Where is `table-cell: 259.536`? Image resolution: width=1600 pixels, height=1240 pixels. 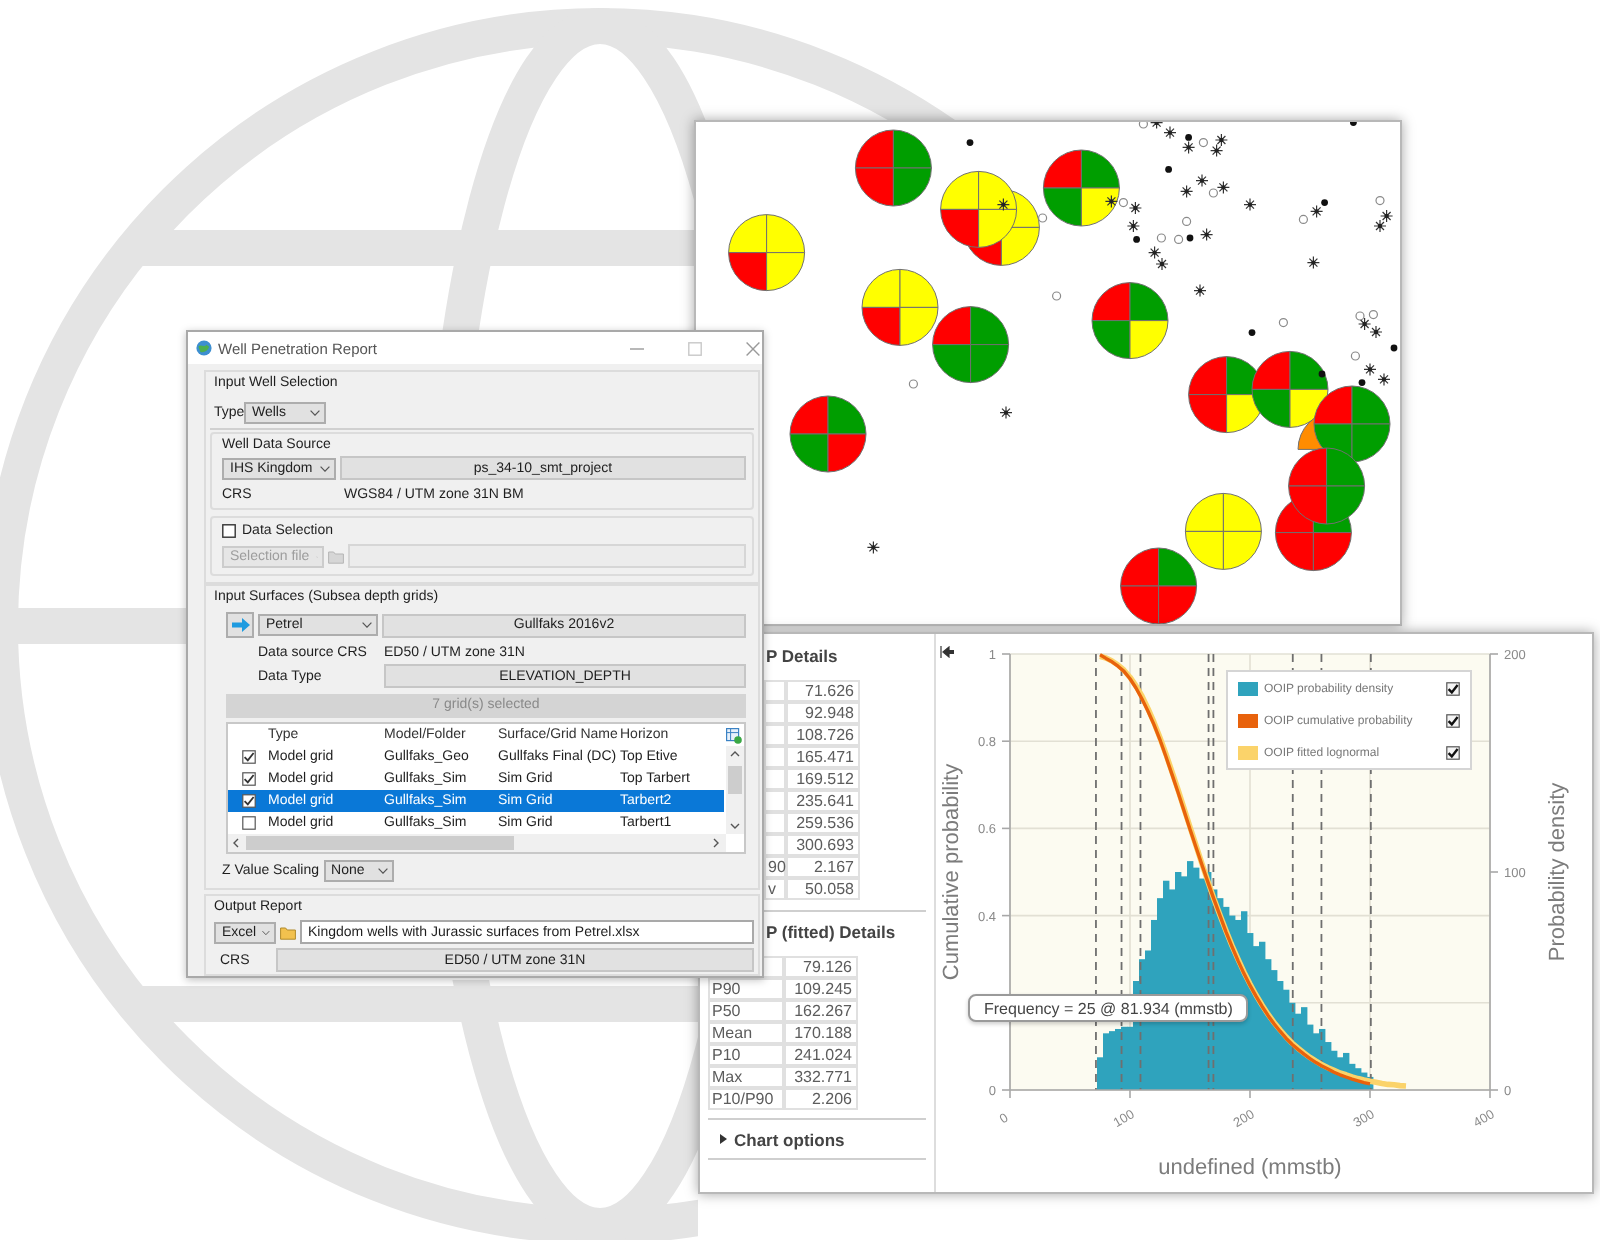
table-cell: 259.536 is located at coordinates (823, 823).